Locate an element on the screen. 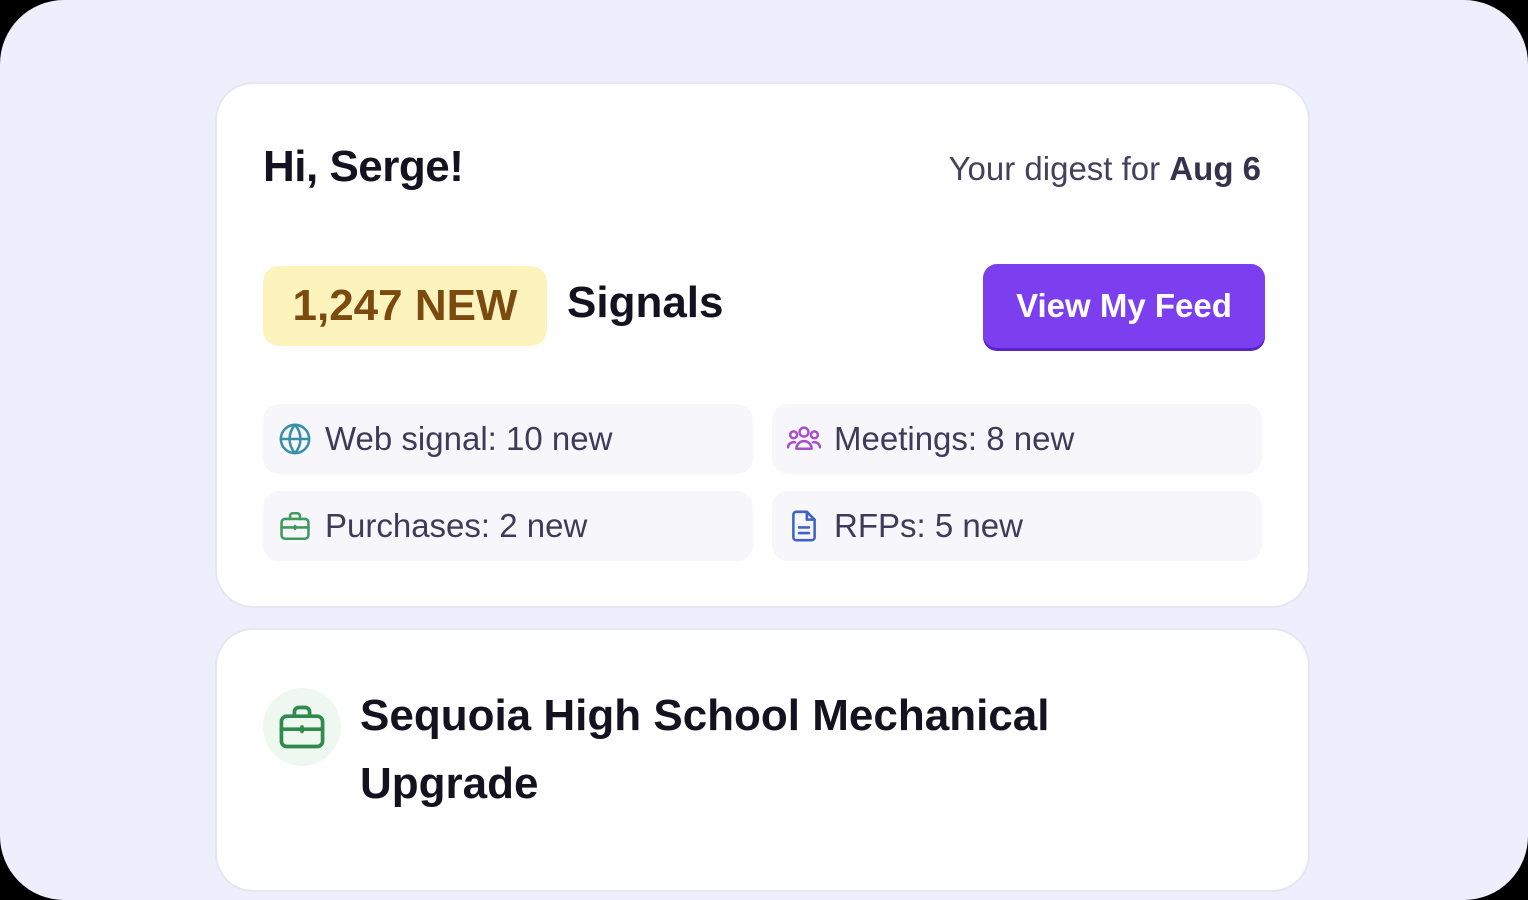 This screenshot has height=900, width=1528. stat-purchases: Purchases: 2 new is located at coordinates (508, 526).